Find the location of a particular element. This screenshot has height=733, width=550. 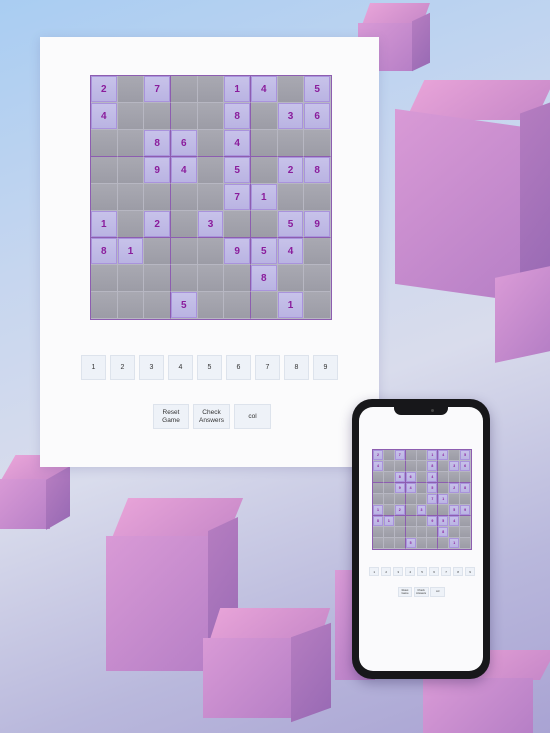

mobile-sudoku-cell: 5 is located at coordinates (444, 521).